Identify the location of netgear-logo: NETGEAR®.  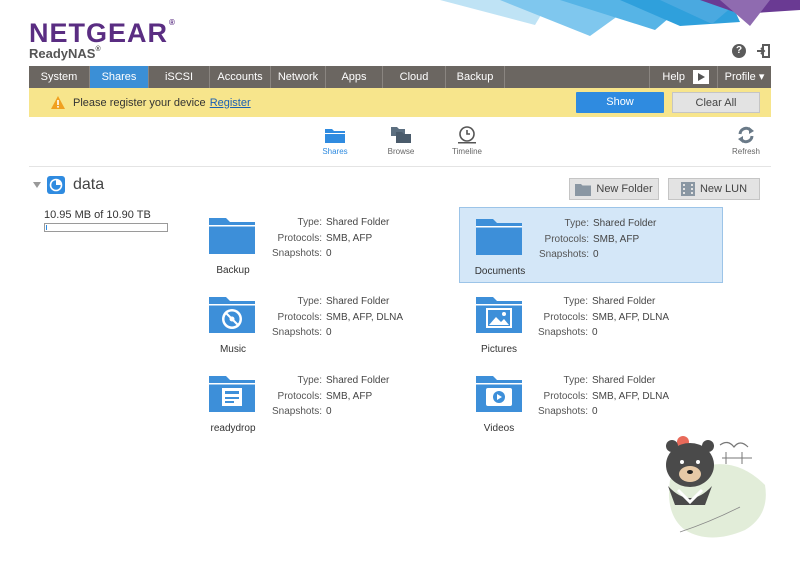
(102, 33).